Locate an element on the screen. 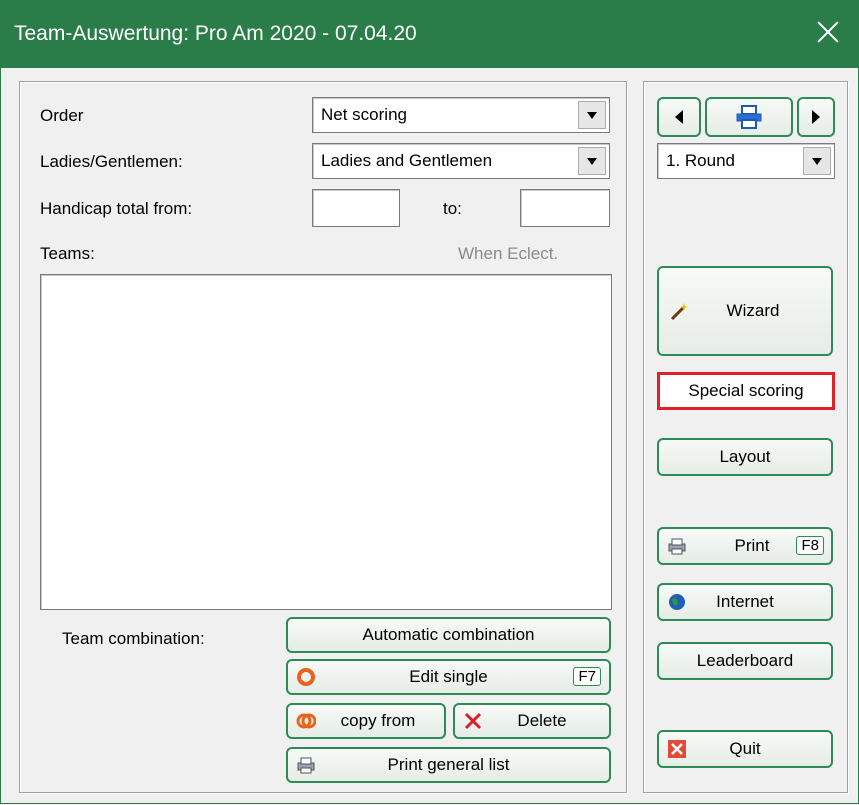 The image size is (859, 805). wizard-button: Wizard is located at coordinates (745, 311).